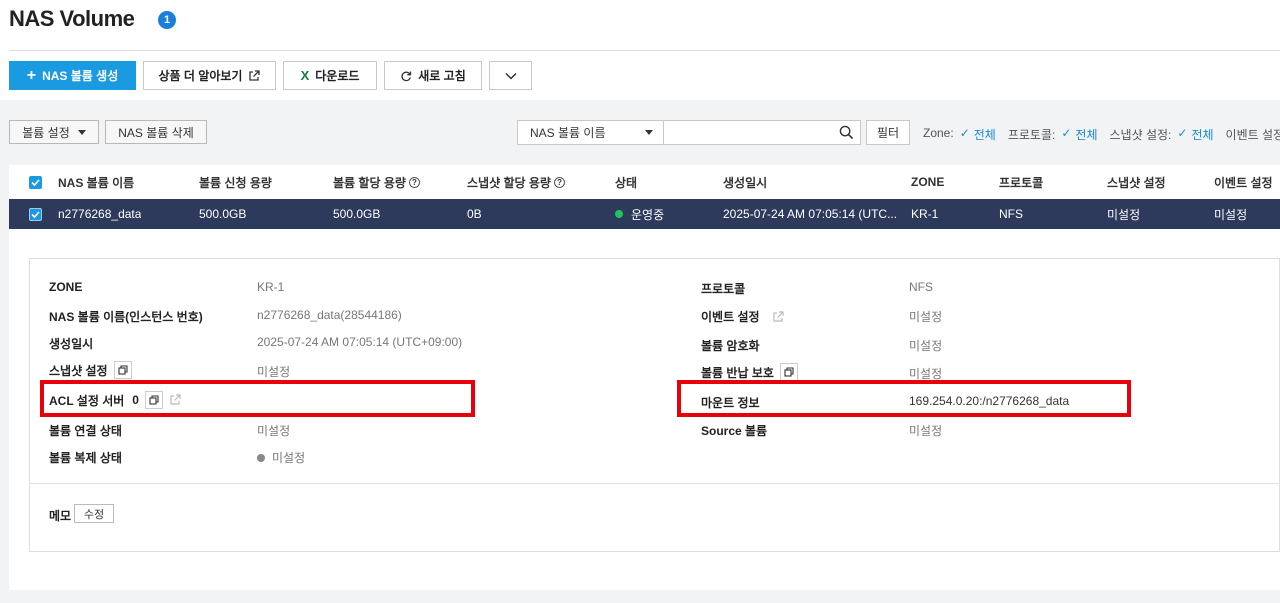 This screenshot has height=603, width=1280. I want to click on detail-label-event: 이벤트 설정, so click(742, 316).